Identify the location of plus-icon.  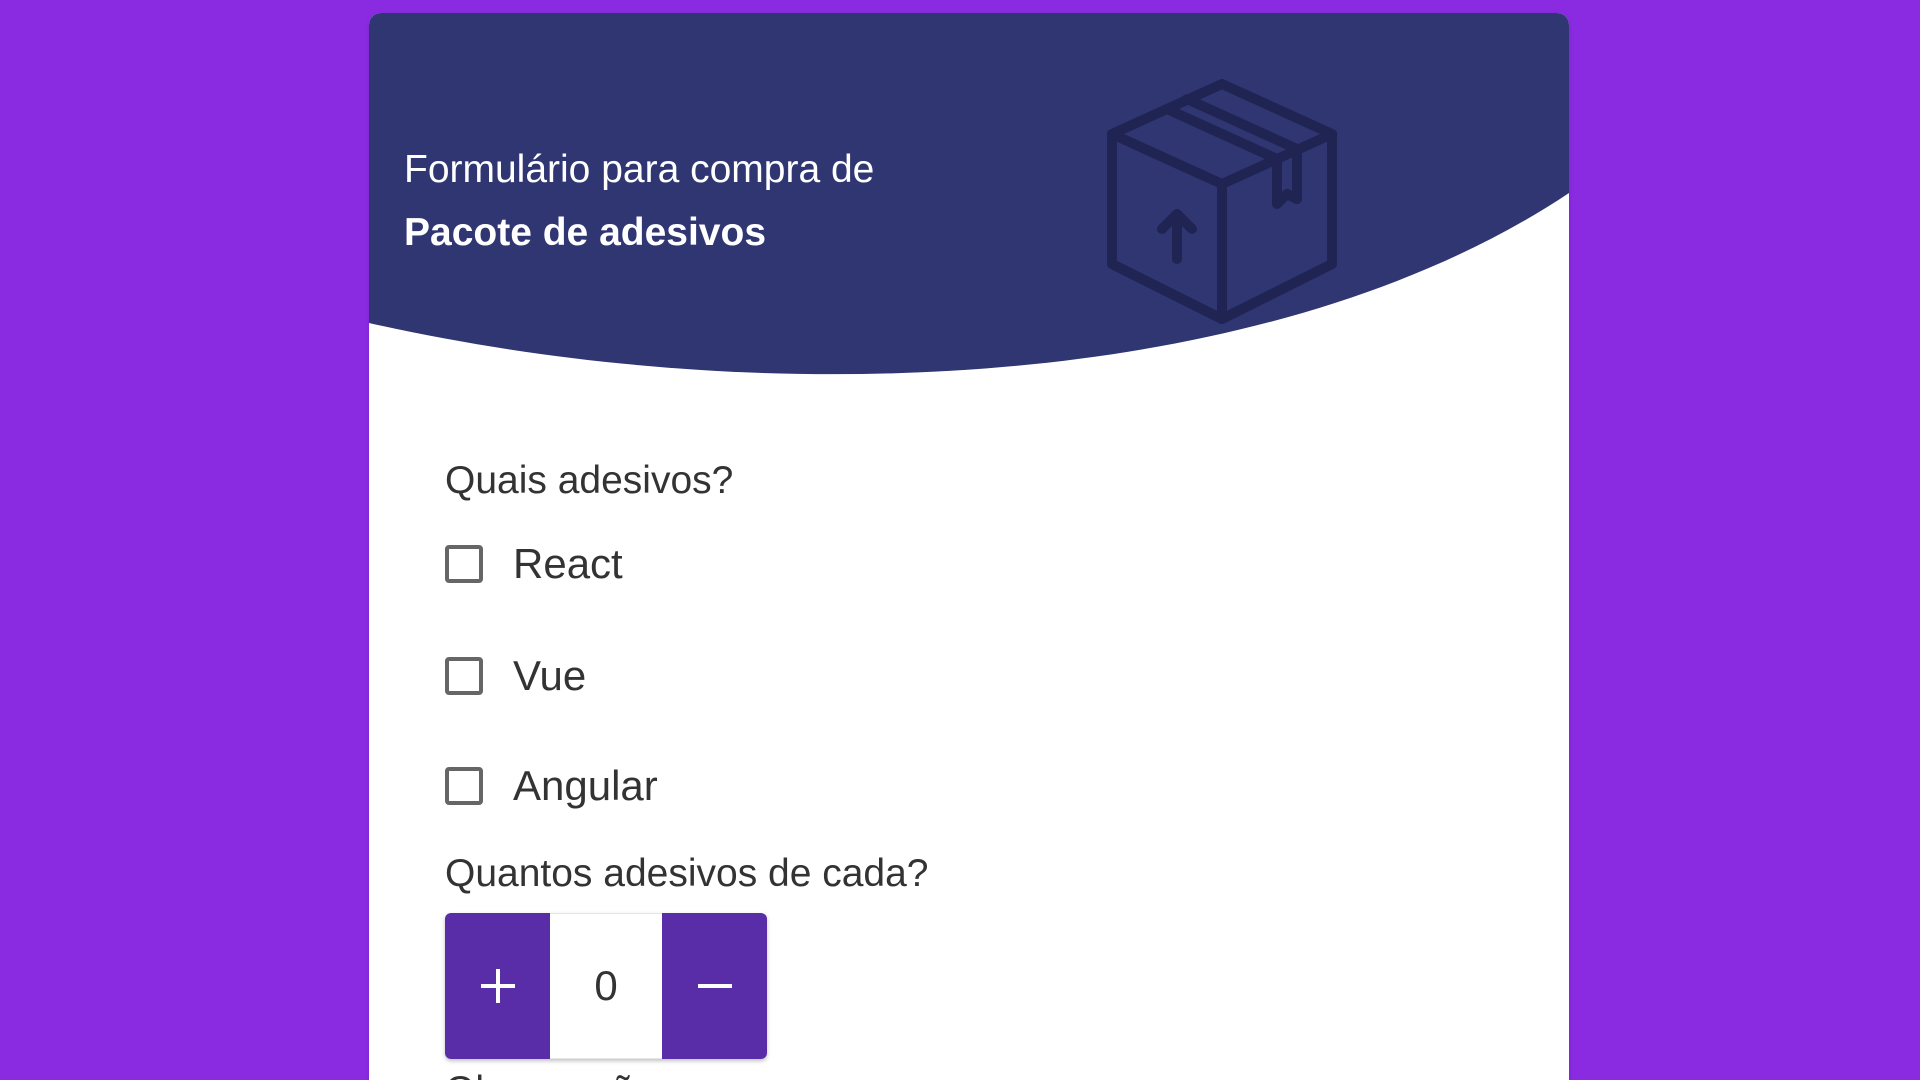
(497, 986).